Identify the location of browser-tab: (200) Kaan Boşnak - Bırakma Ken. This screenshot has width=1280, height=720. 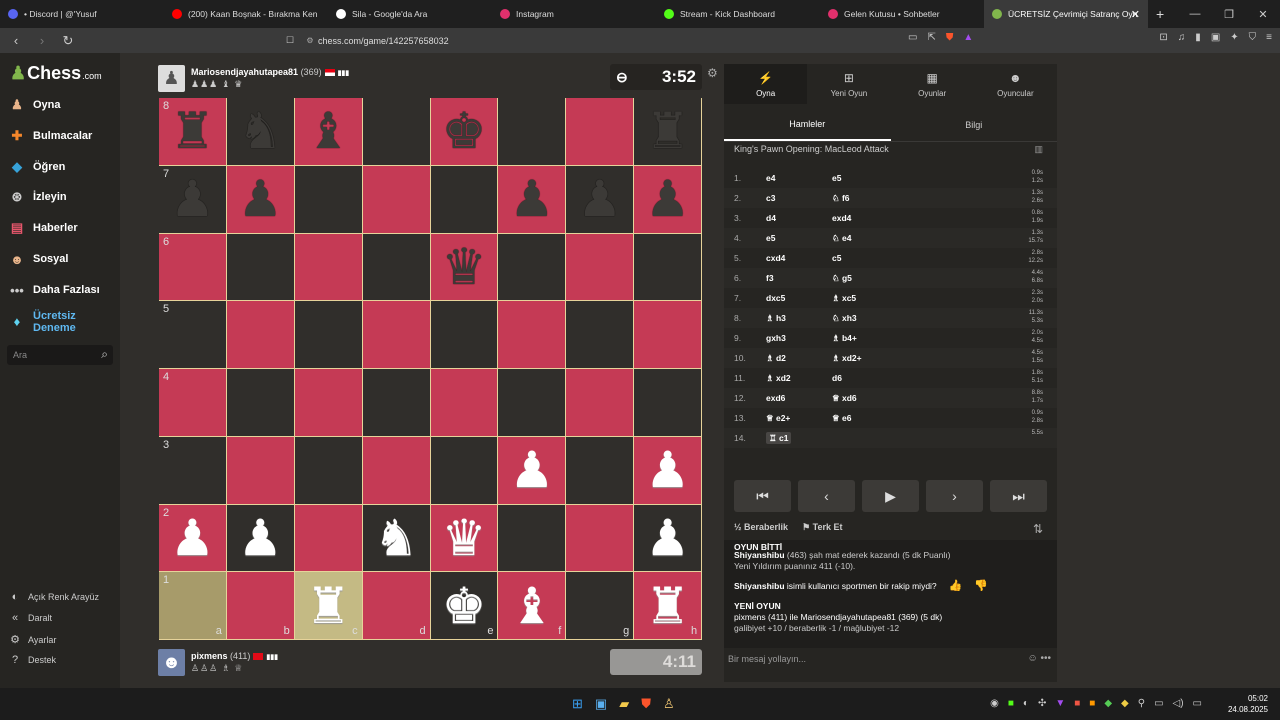
(246, 14).